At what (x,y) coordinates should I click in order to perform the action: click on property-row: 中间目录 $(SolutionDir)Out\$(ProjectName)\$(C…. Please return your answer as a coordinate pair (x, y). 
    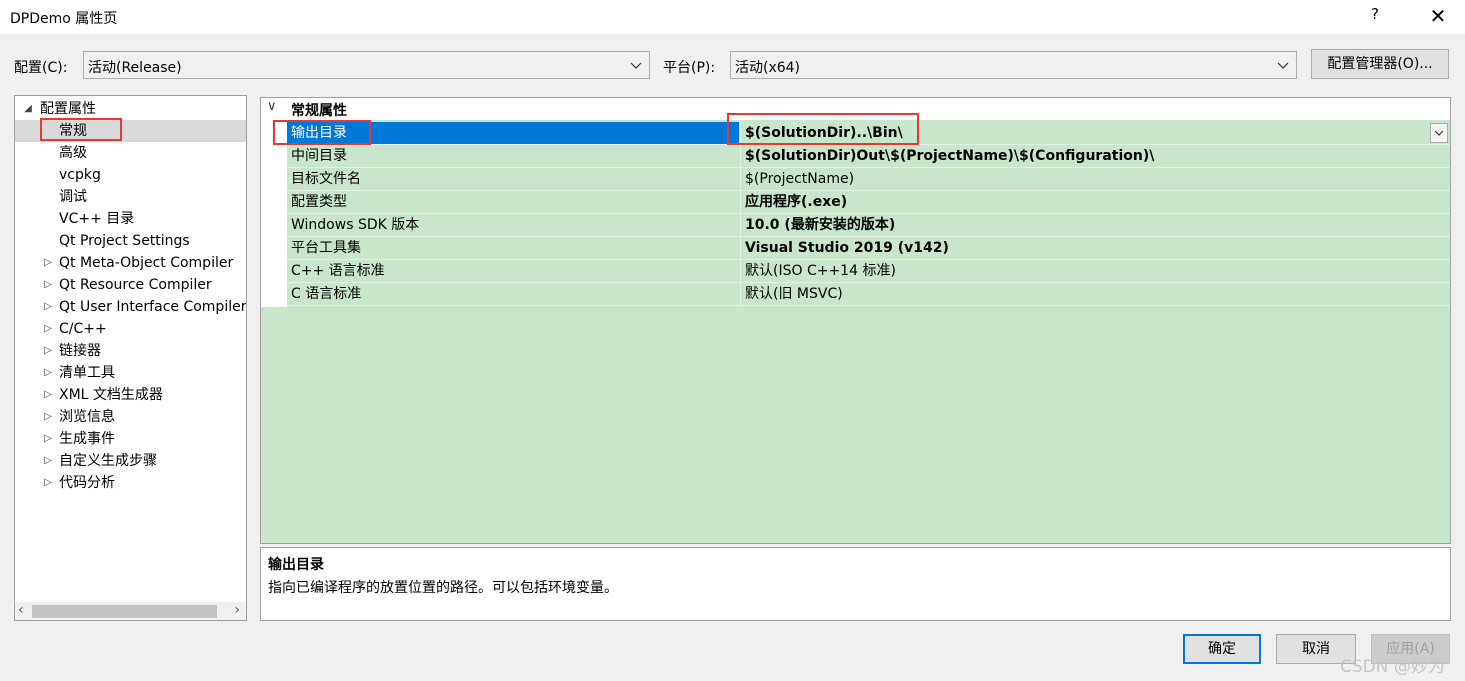
    Looking at the image, I should click on (868, 156).